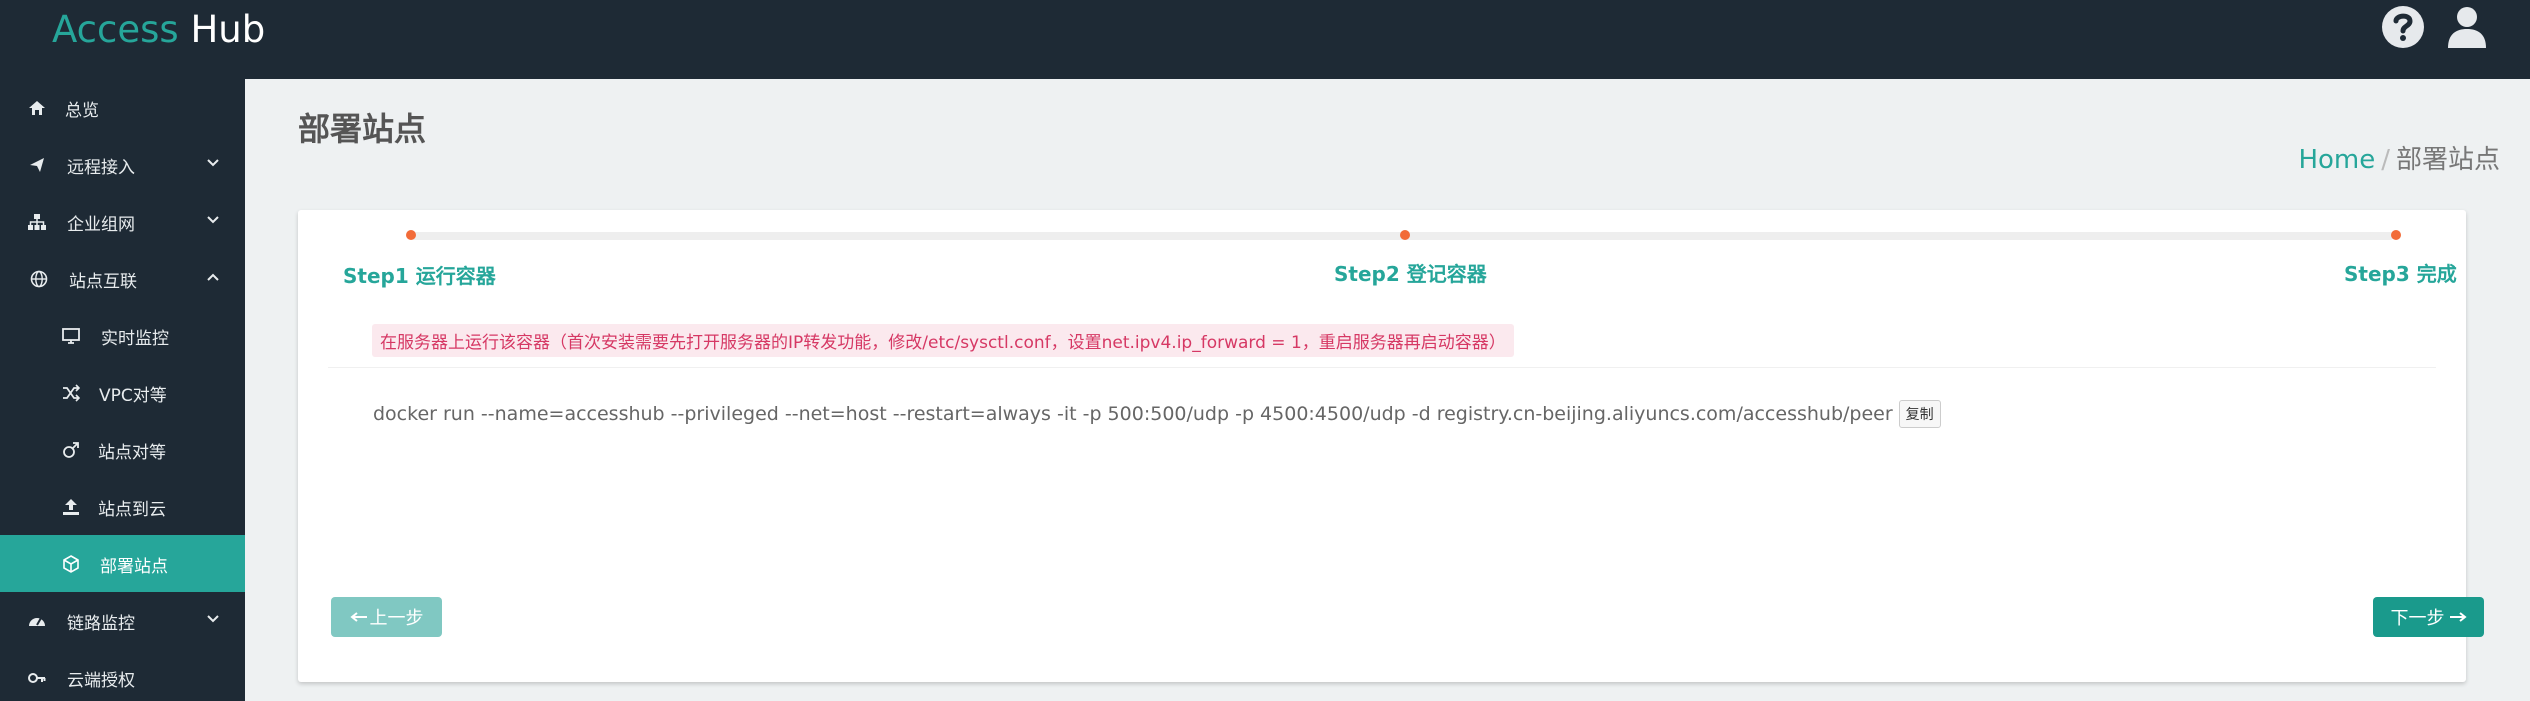 This screenshot has width=2530, height=701. I want to click on sidebar-item-site-peering: 站点对等, so click(122, 449).